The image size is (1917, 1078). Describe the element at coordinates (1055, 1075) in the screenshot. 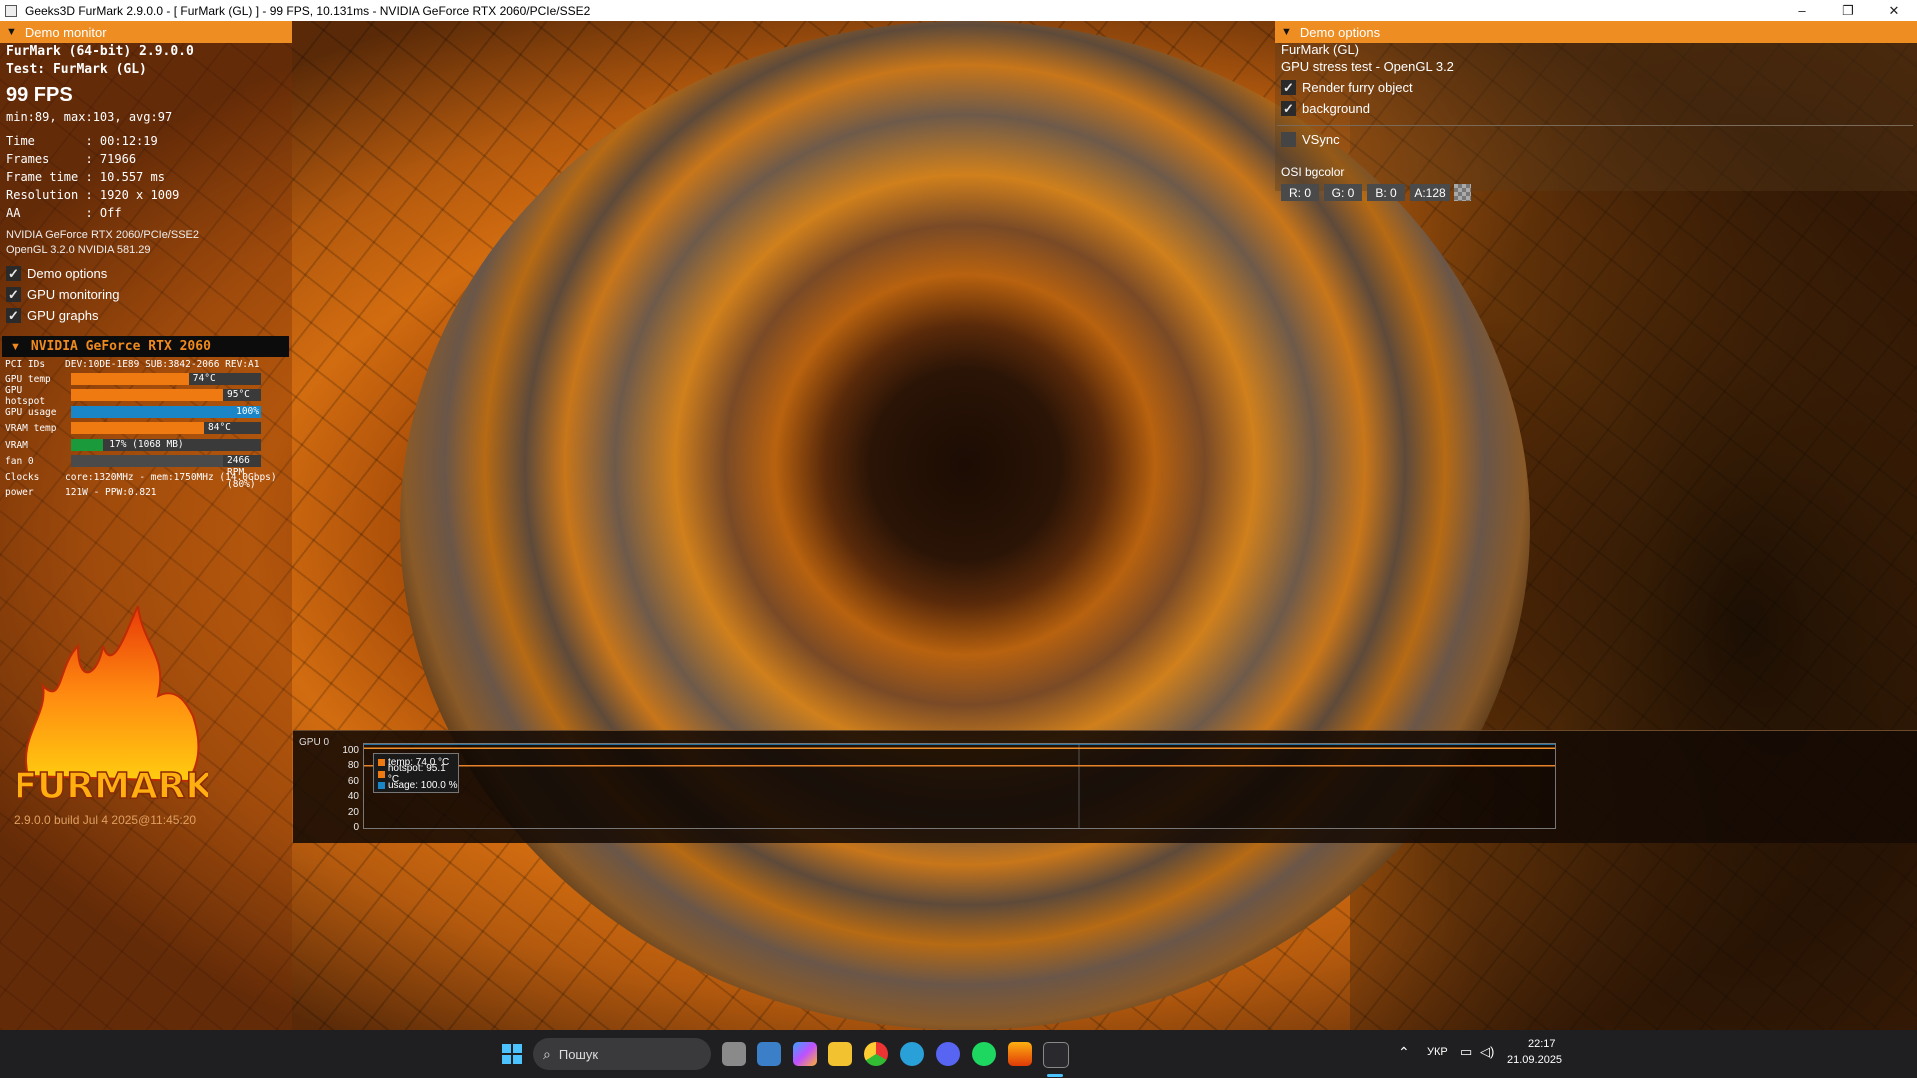

I see `active-app-indicator` at that location.